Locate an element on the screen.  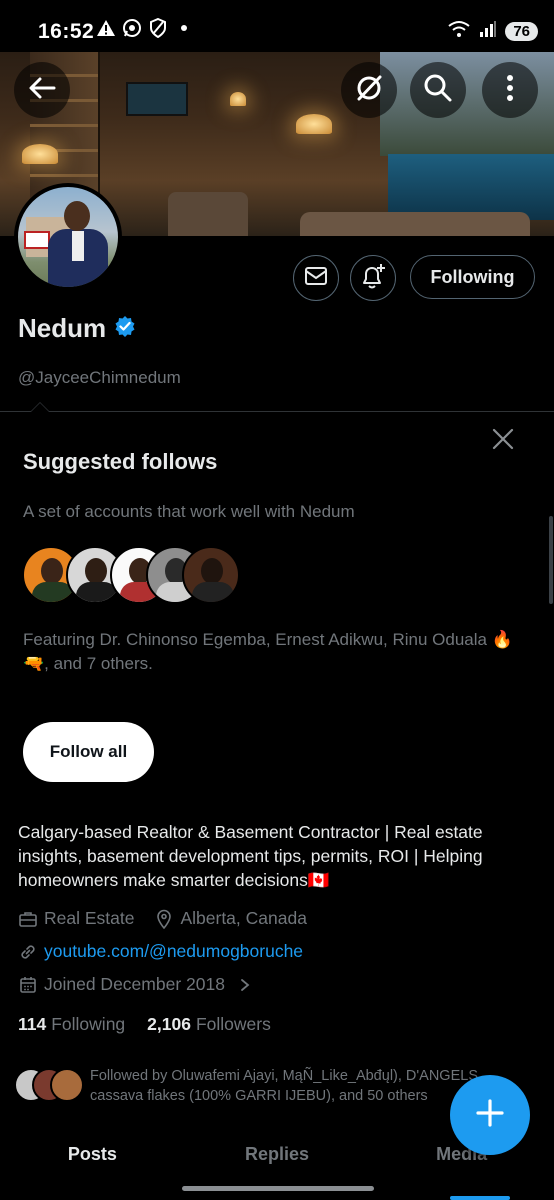
meta-row-3: Joined December 2018 is located at coordinates (136, 984).